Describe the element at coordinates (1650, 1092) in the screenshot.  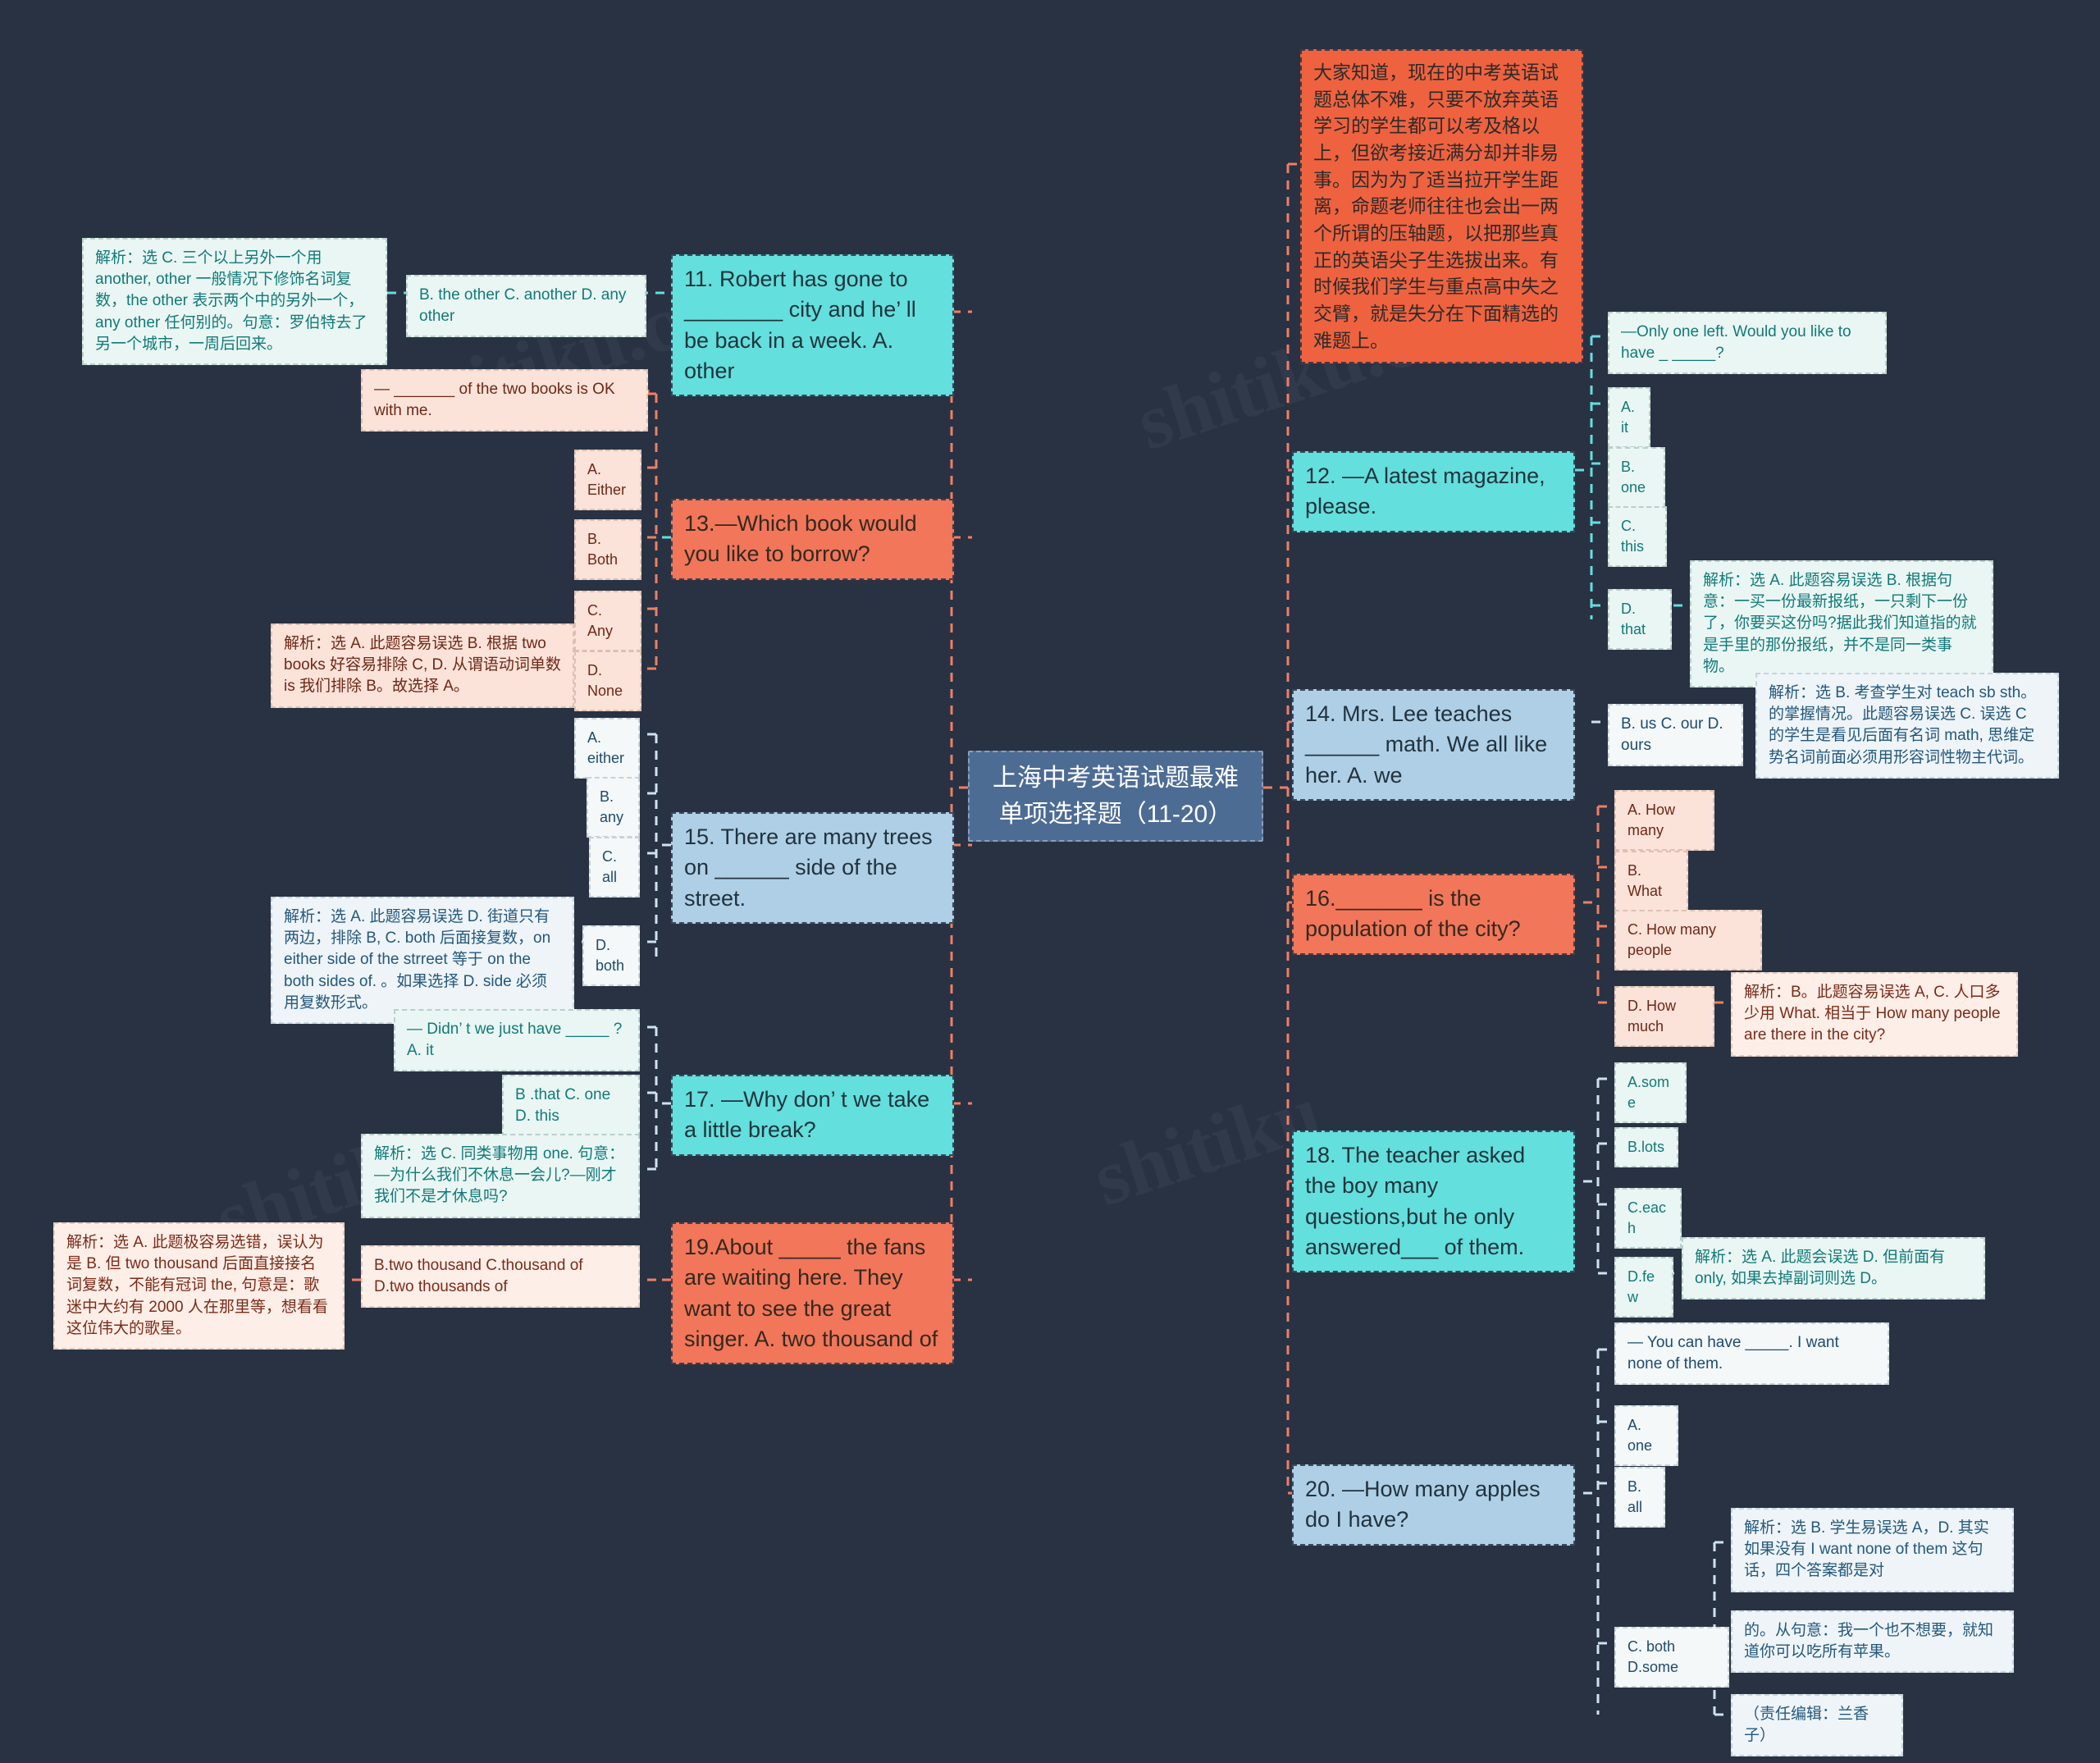
I see `option-node-q18-a: A.some` at that location.